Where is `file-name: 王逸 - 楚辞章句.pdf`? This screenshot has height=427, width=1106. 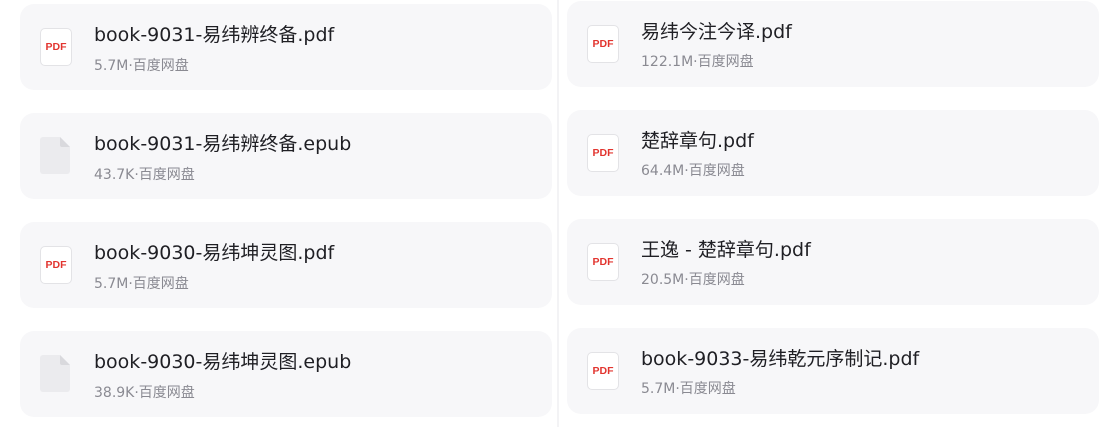 file-name: 王逸 - 楚辞章句.pdf is located at coordinates (726, 250).